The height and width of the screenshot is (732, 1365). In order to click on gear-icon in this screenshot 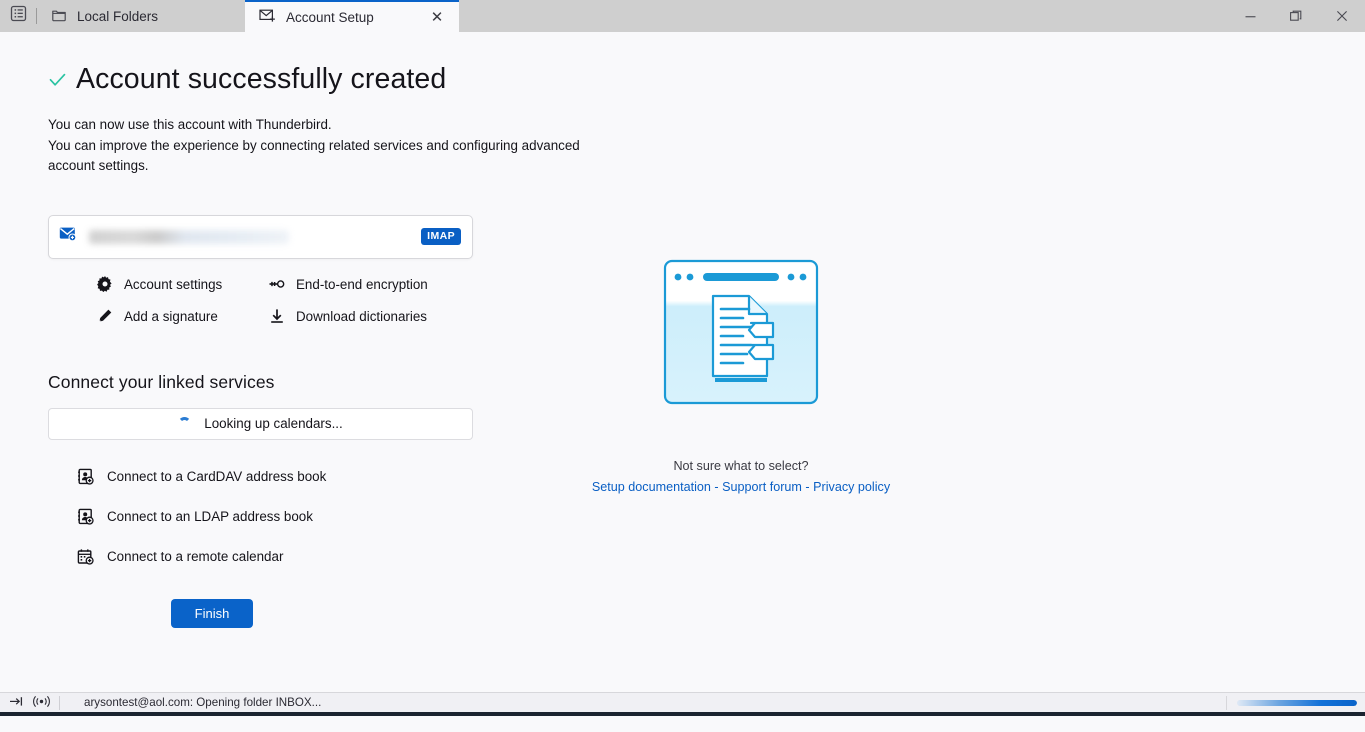, I will do `click(104, 284)`.